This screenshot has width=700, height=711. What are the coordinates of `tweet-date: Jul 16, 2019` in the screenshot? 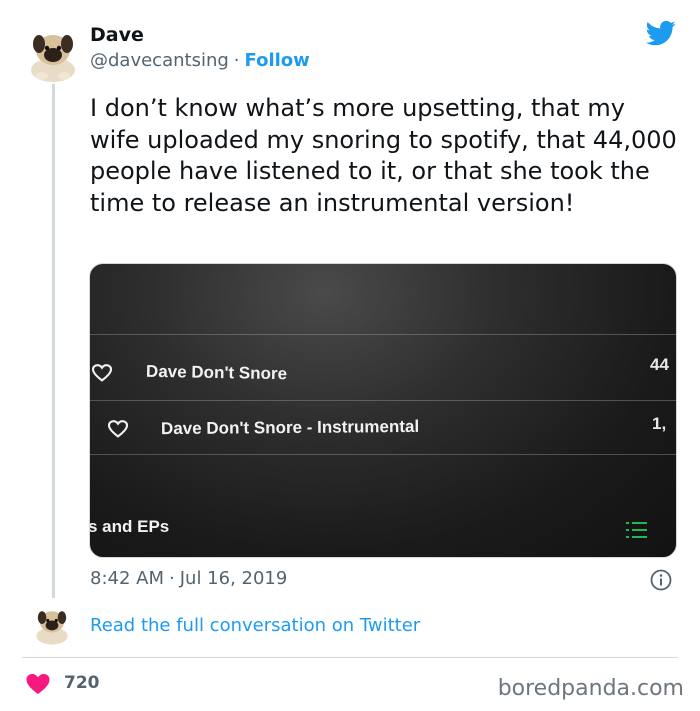 It's located at (233, 578).